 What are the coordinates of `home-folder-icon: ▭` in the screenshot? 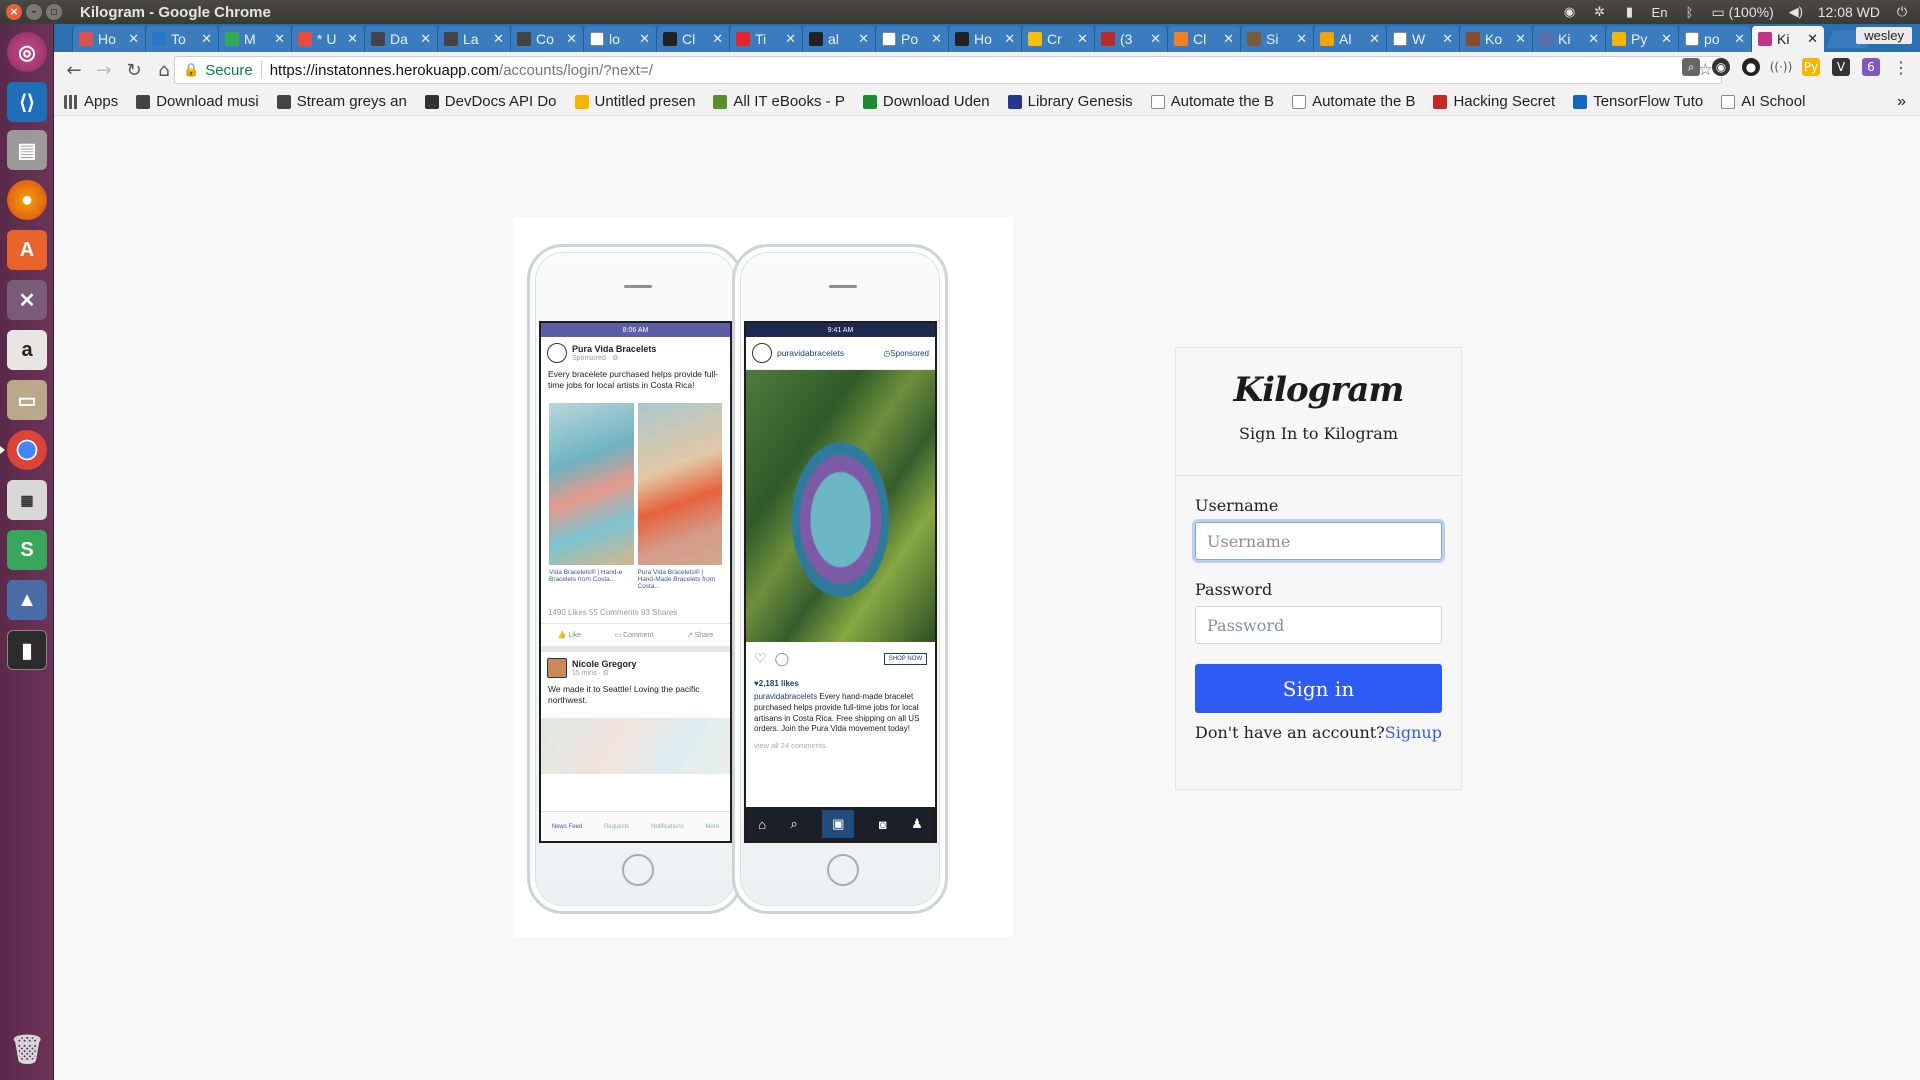 It's located at (27, 400).